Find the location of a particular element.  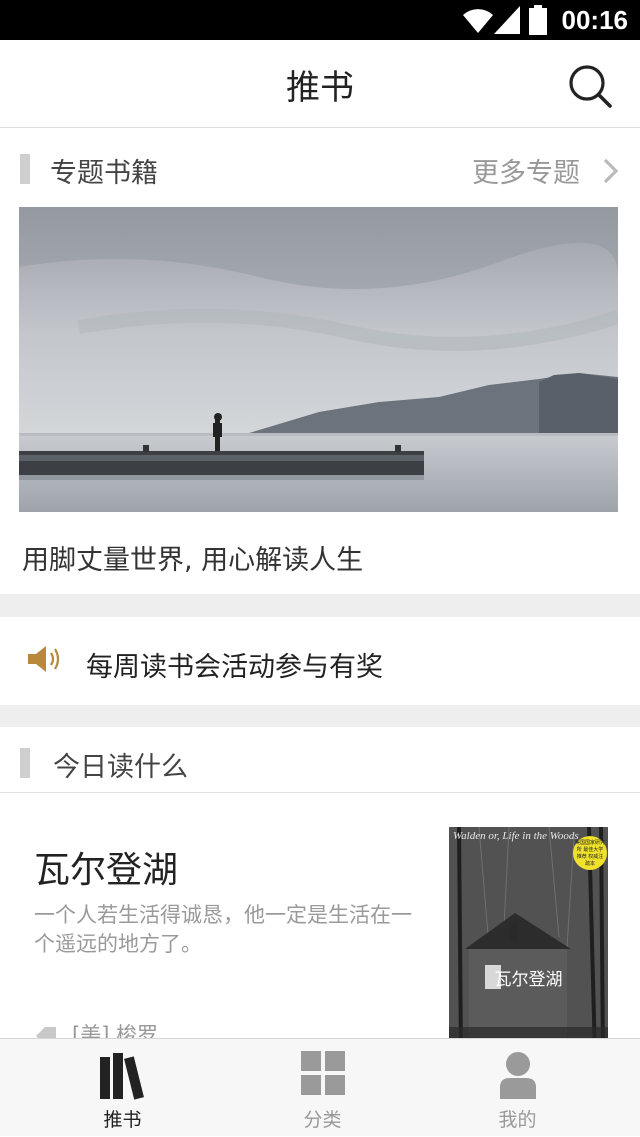

tab-label: 推书 is located at coordinates (122, 1120).